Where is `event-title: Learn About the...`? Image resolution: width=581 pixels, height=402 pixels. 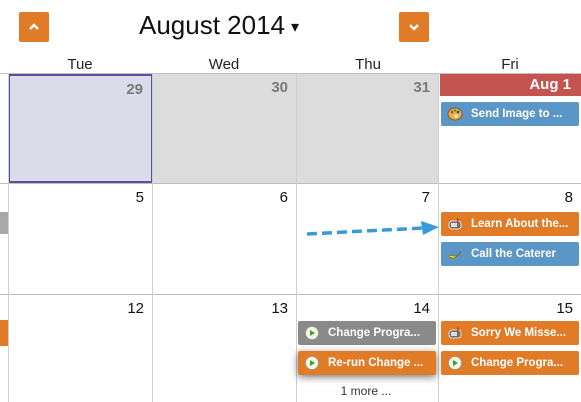
event-title: Learn About the... is located at coordinates (520, 224).